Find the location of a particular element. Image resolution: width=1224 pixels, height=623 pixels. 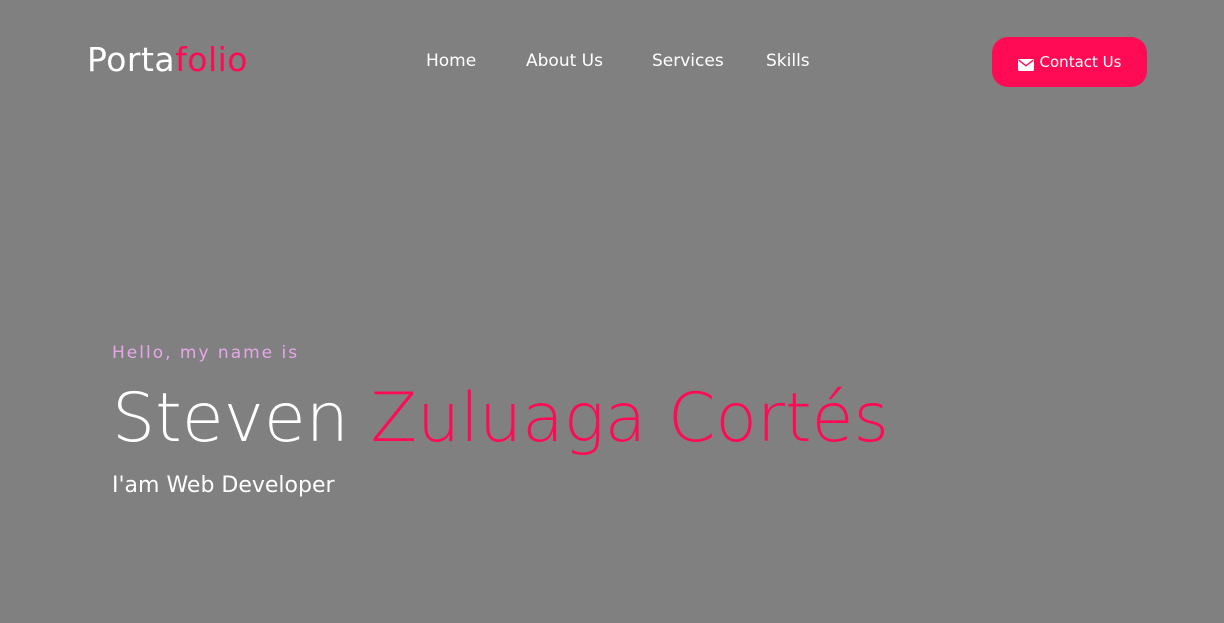

contact-us-label: Contact Us is located at coordinates (1080, 62).